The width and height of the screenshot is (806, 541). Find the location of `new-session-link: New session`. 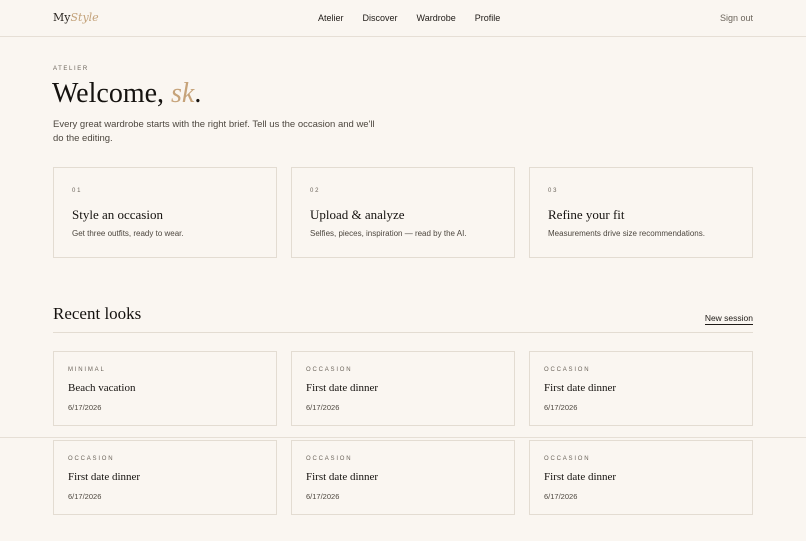

new-session-link: New session is located at coordinates (728, 319).